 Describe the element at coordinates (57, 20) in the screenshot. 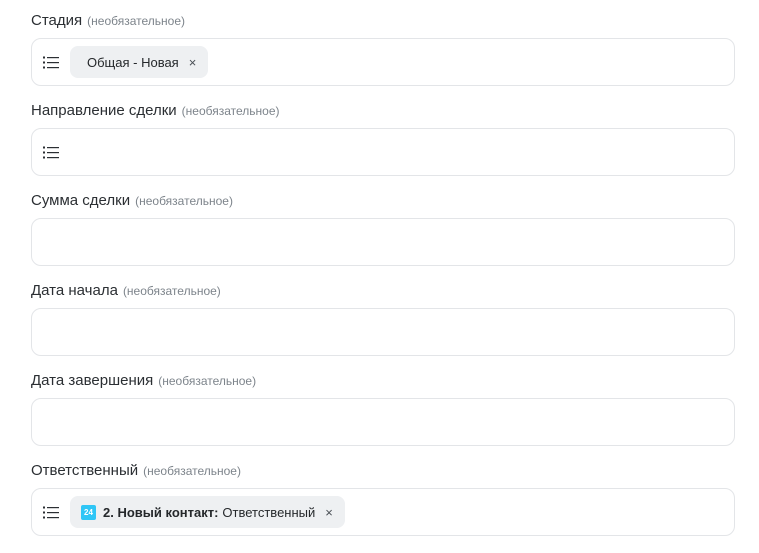

I see `field-label: Стадия` at that location.